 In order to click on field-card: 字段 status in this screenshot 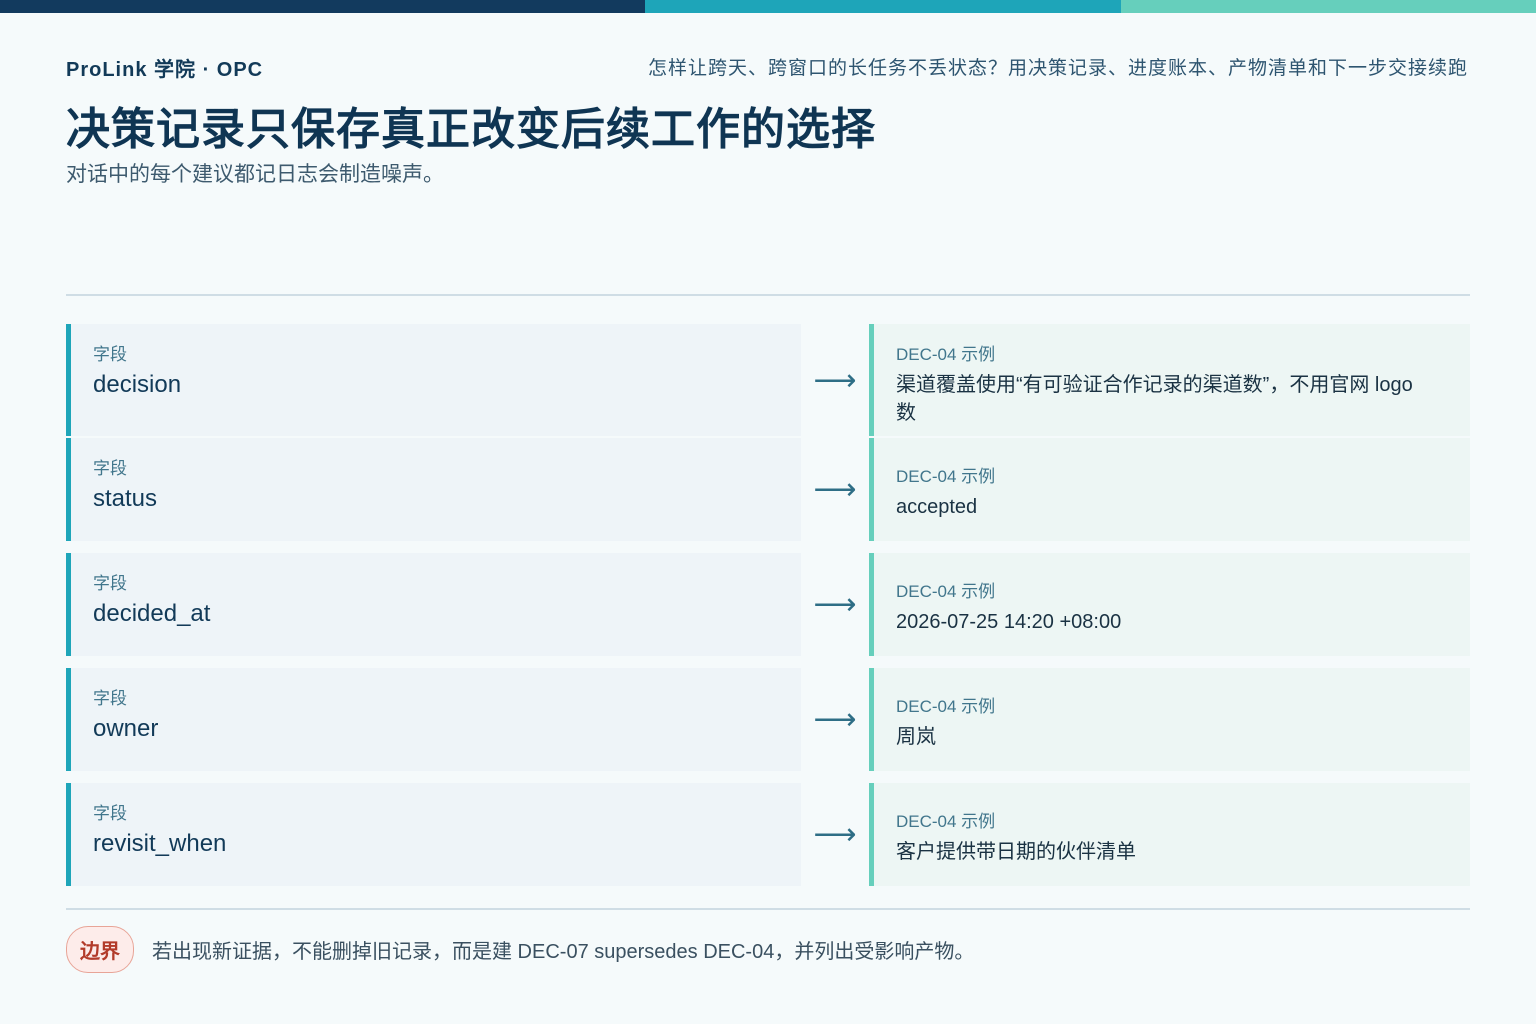, I will do `click(433, 489)`.